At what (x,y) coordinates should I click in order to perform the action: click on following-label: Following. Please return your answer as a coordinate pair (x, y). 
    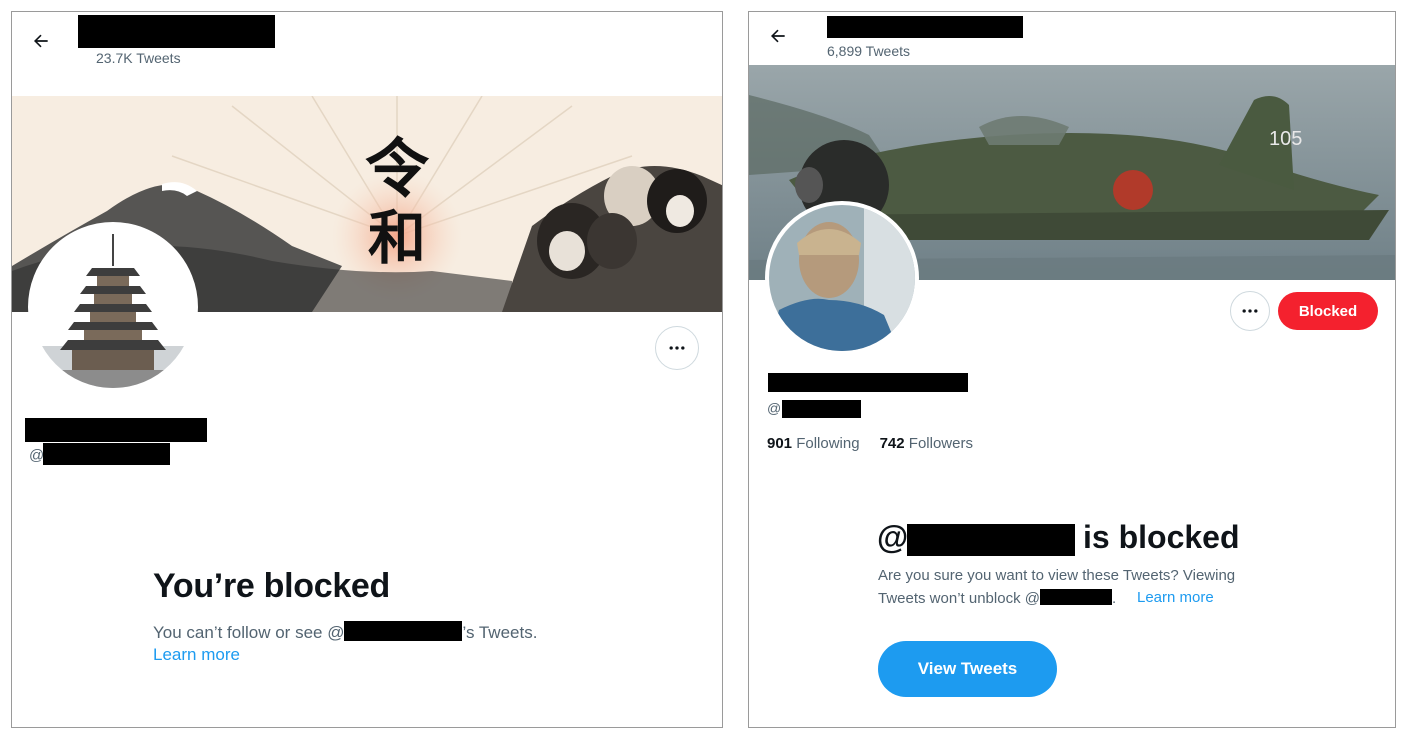
    Looking at the image, I should click on (828, 443).